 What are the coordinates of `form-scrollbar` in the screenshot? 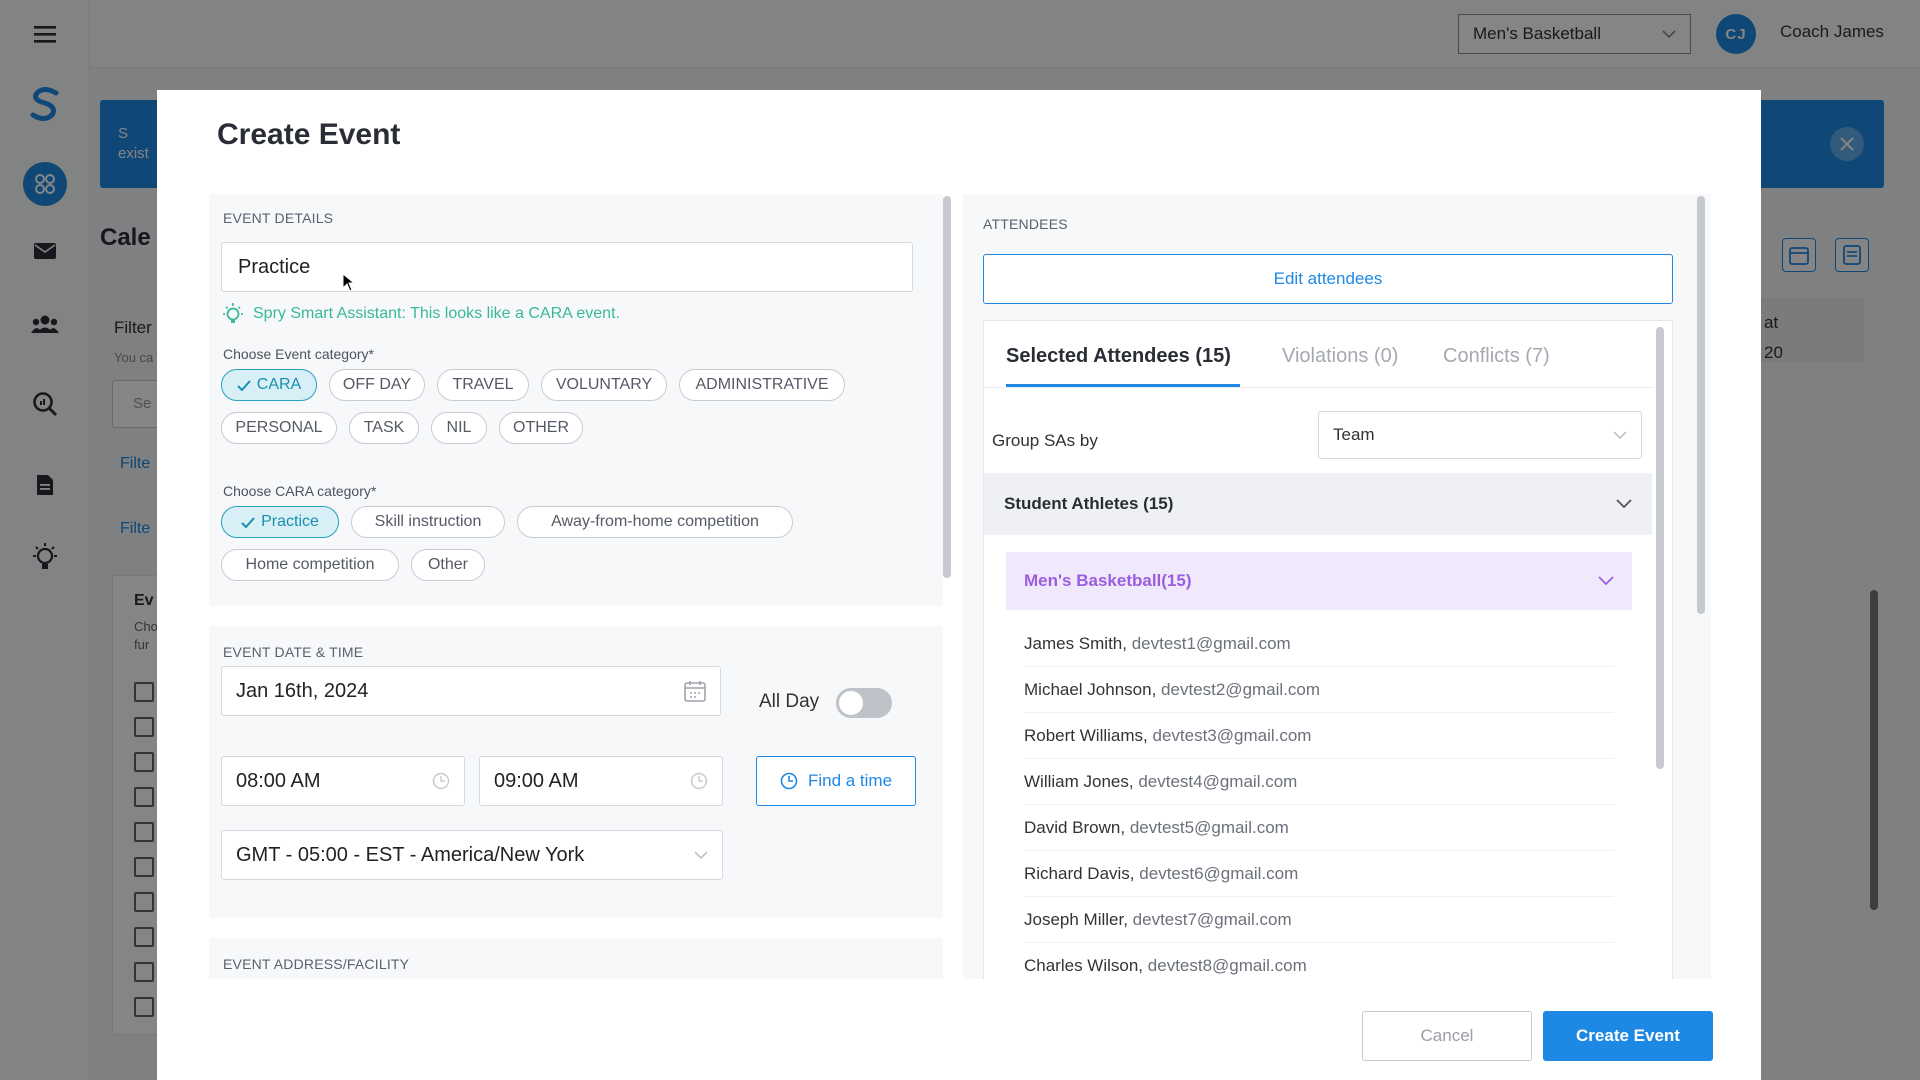 It's located at (947, 387).